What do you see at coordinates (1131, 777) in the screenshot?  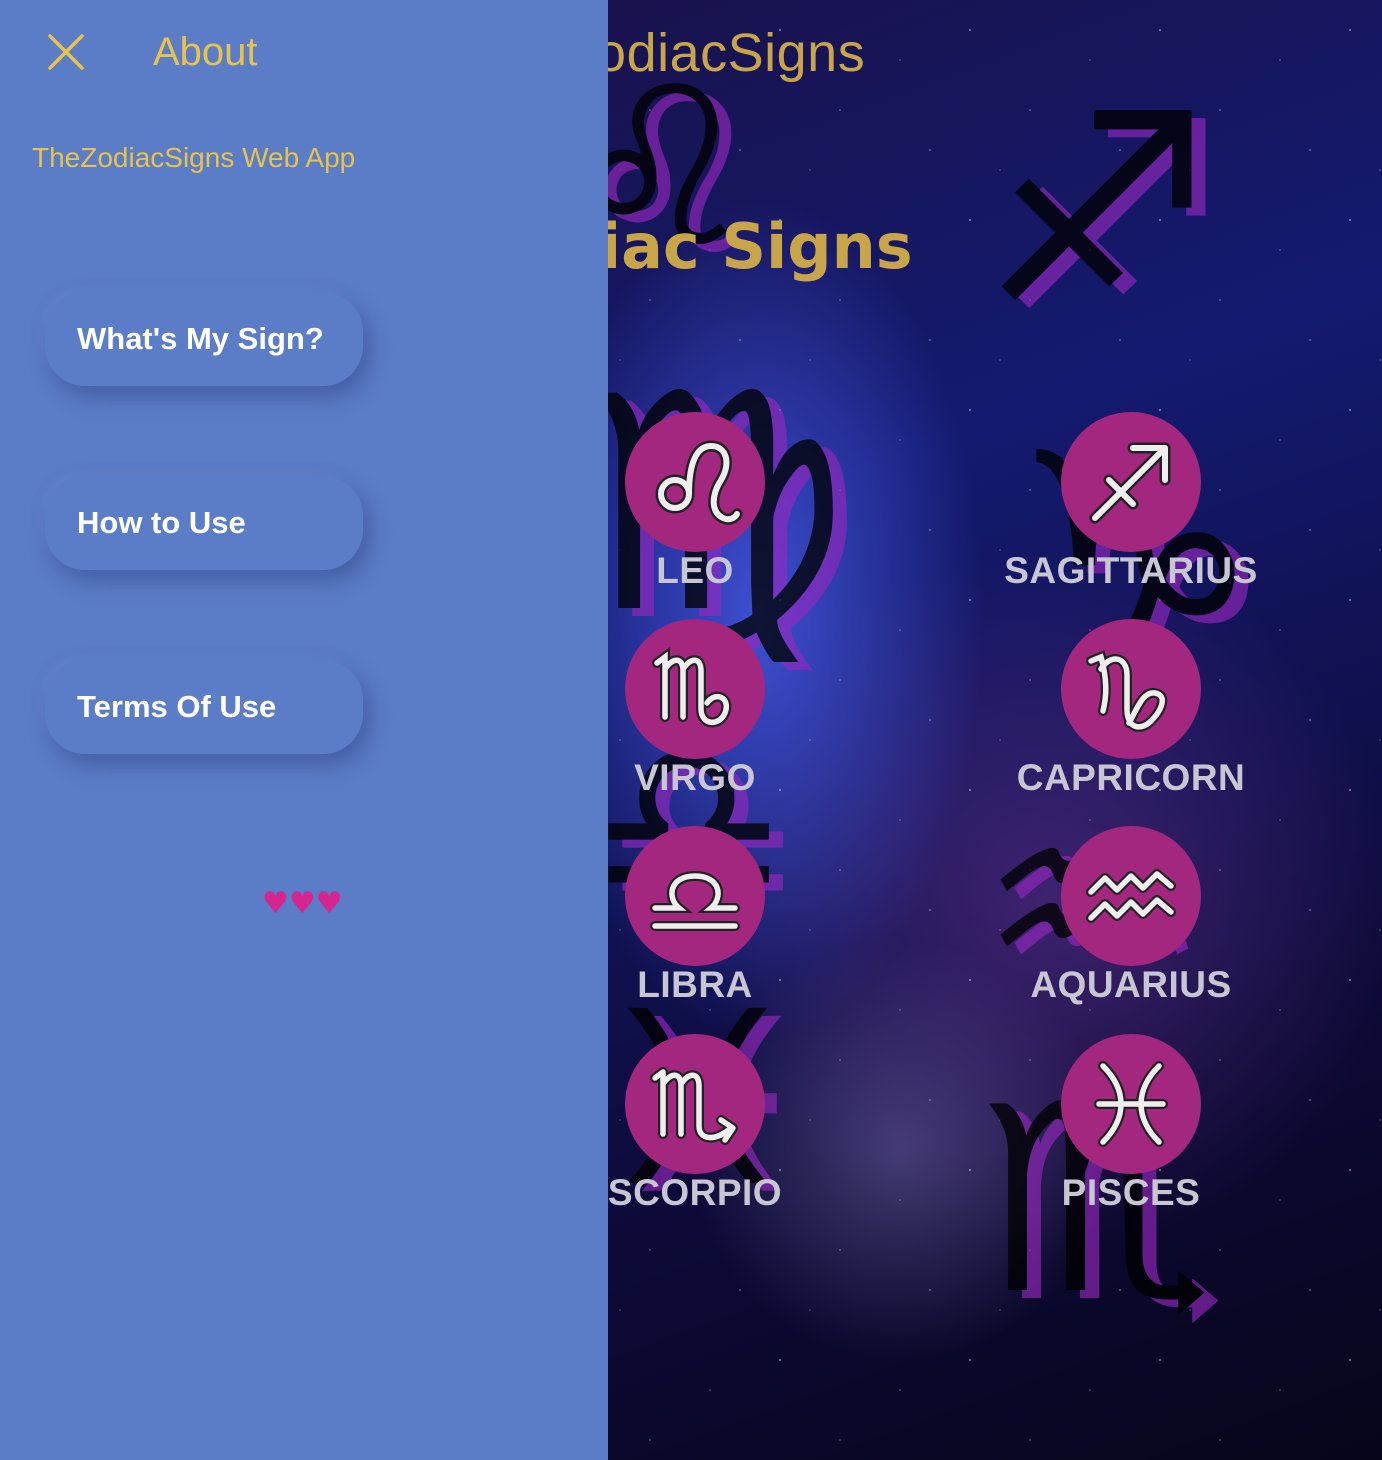 I see `sign-label: CAPRICORN` at bounding box center [1131, 777].